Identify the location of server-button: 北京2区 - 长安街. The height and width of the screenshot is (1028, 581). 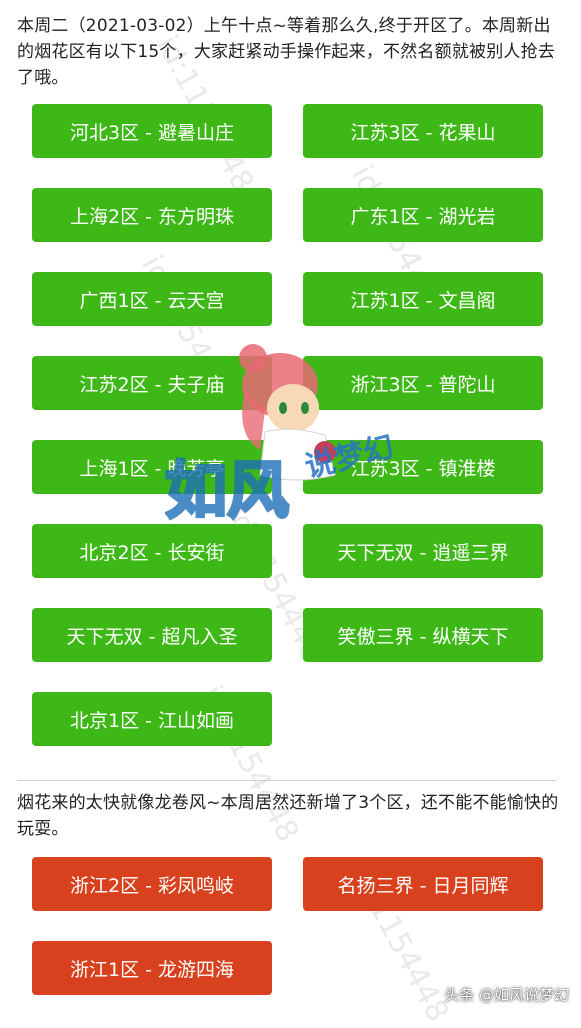
(152, 551).